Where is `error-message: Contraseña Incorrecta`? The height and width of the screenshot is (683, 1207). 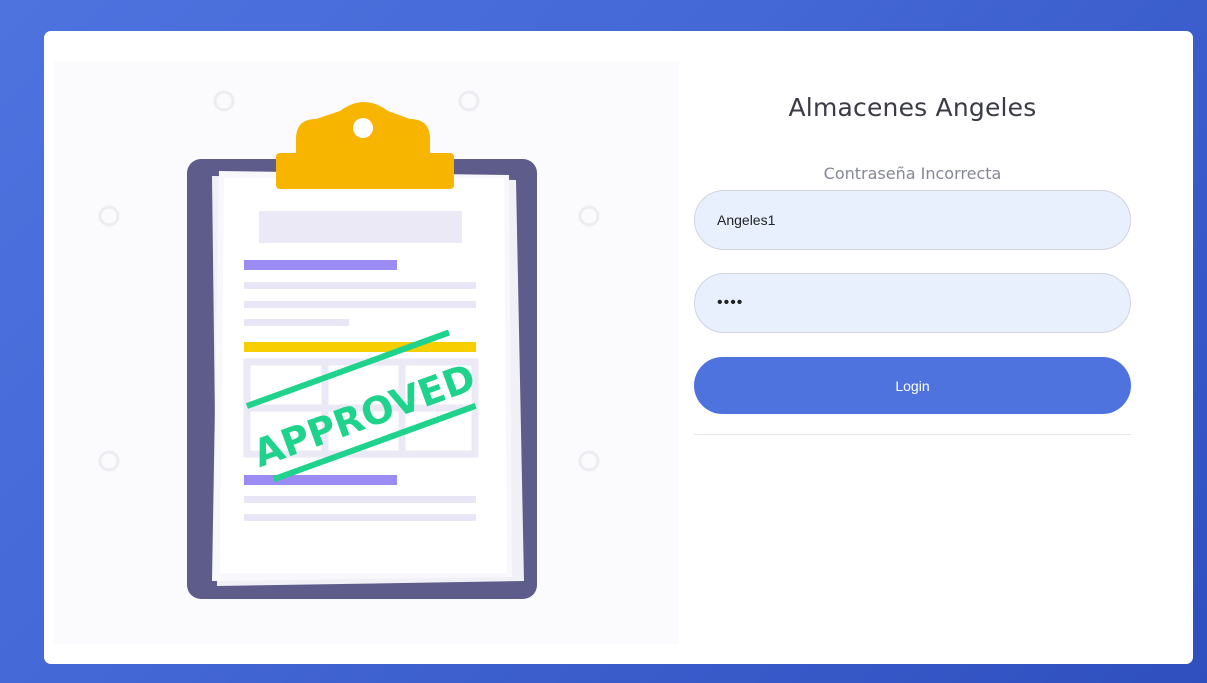
error-message: Contraseña Incorrecta is located at coordinates (912, 173).